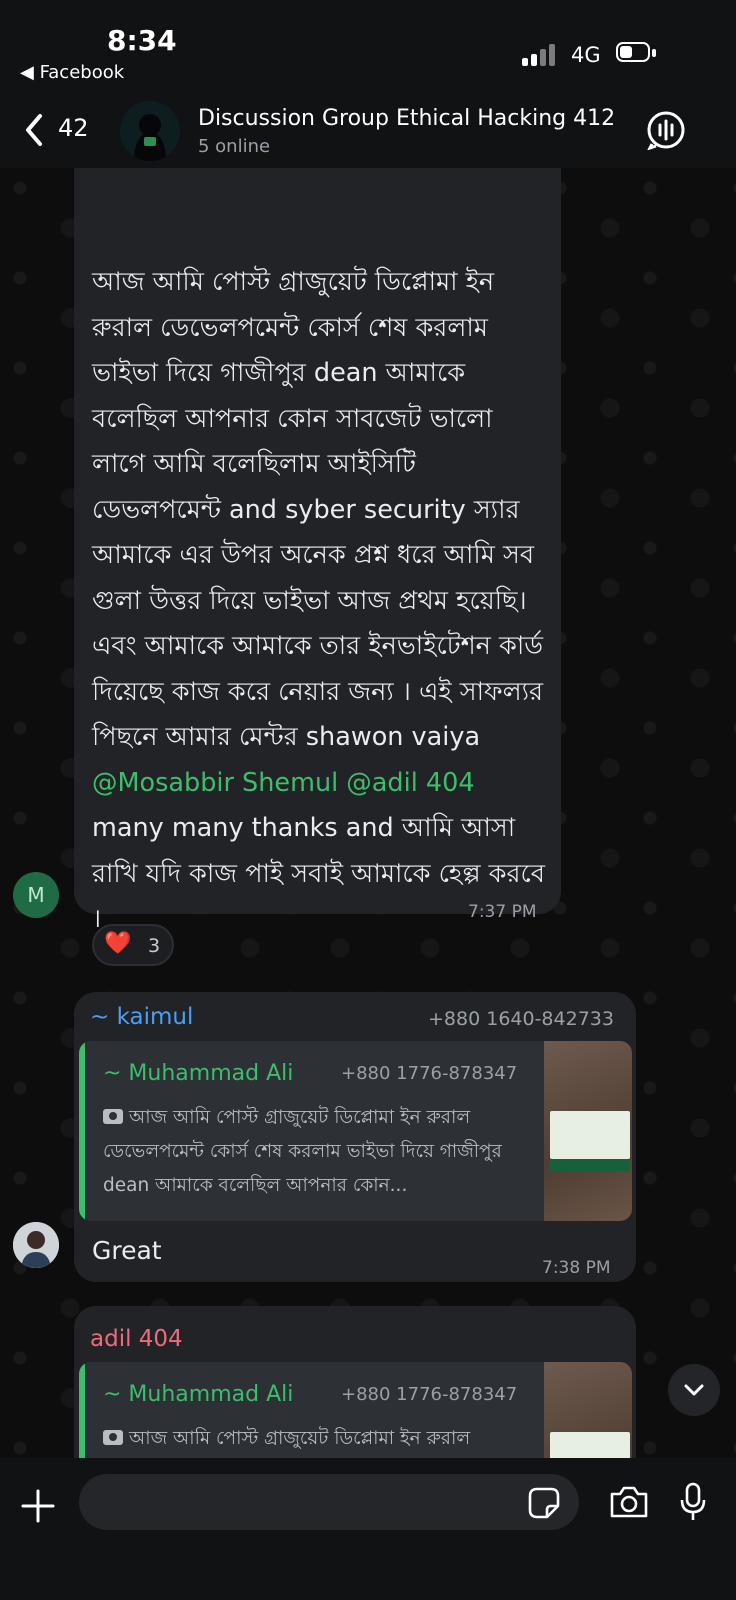 This screenshot has height=1600, width=736. What do you see at coordinates (586, 55) in the screenshot?
I see `network-label: 4G` at bounding box center [586, 55].